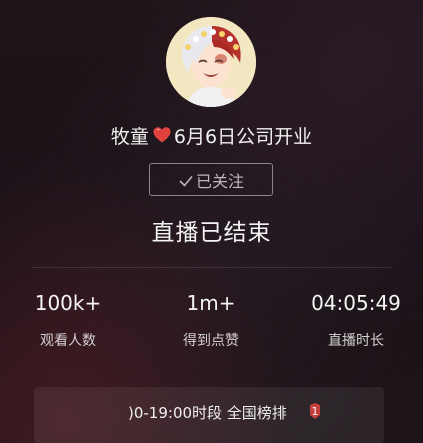  What do you see at coordinates (69, 319) in the screenshot?
I see `stat-viewers: 100k+ 观看人数` at bounding box center [69, 319].